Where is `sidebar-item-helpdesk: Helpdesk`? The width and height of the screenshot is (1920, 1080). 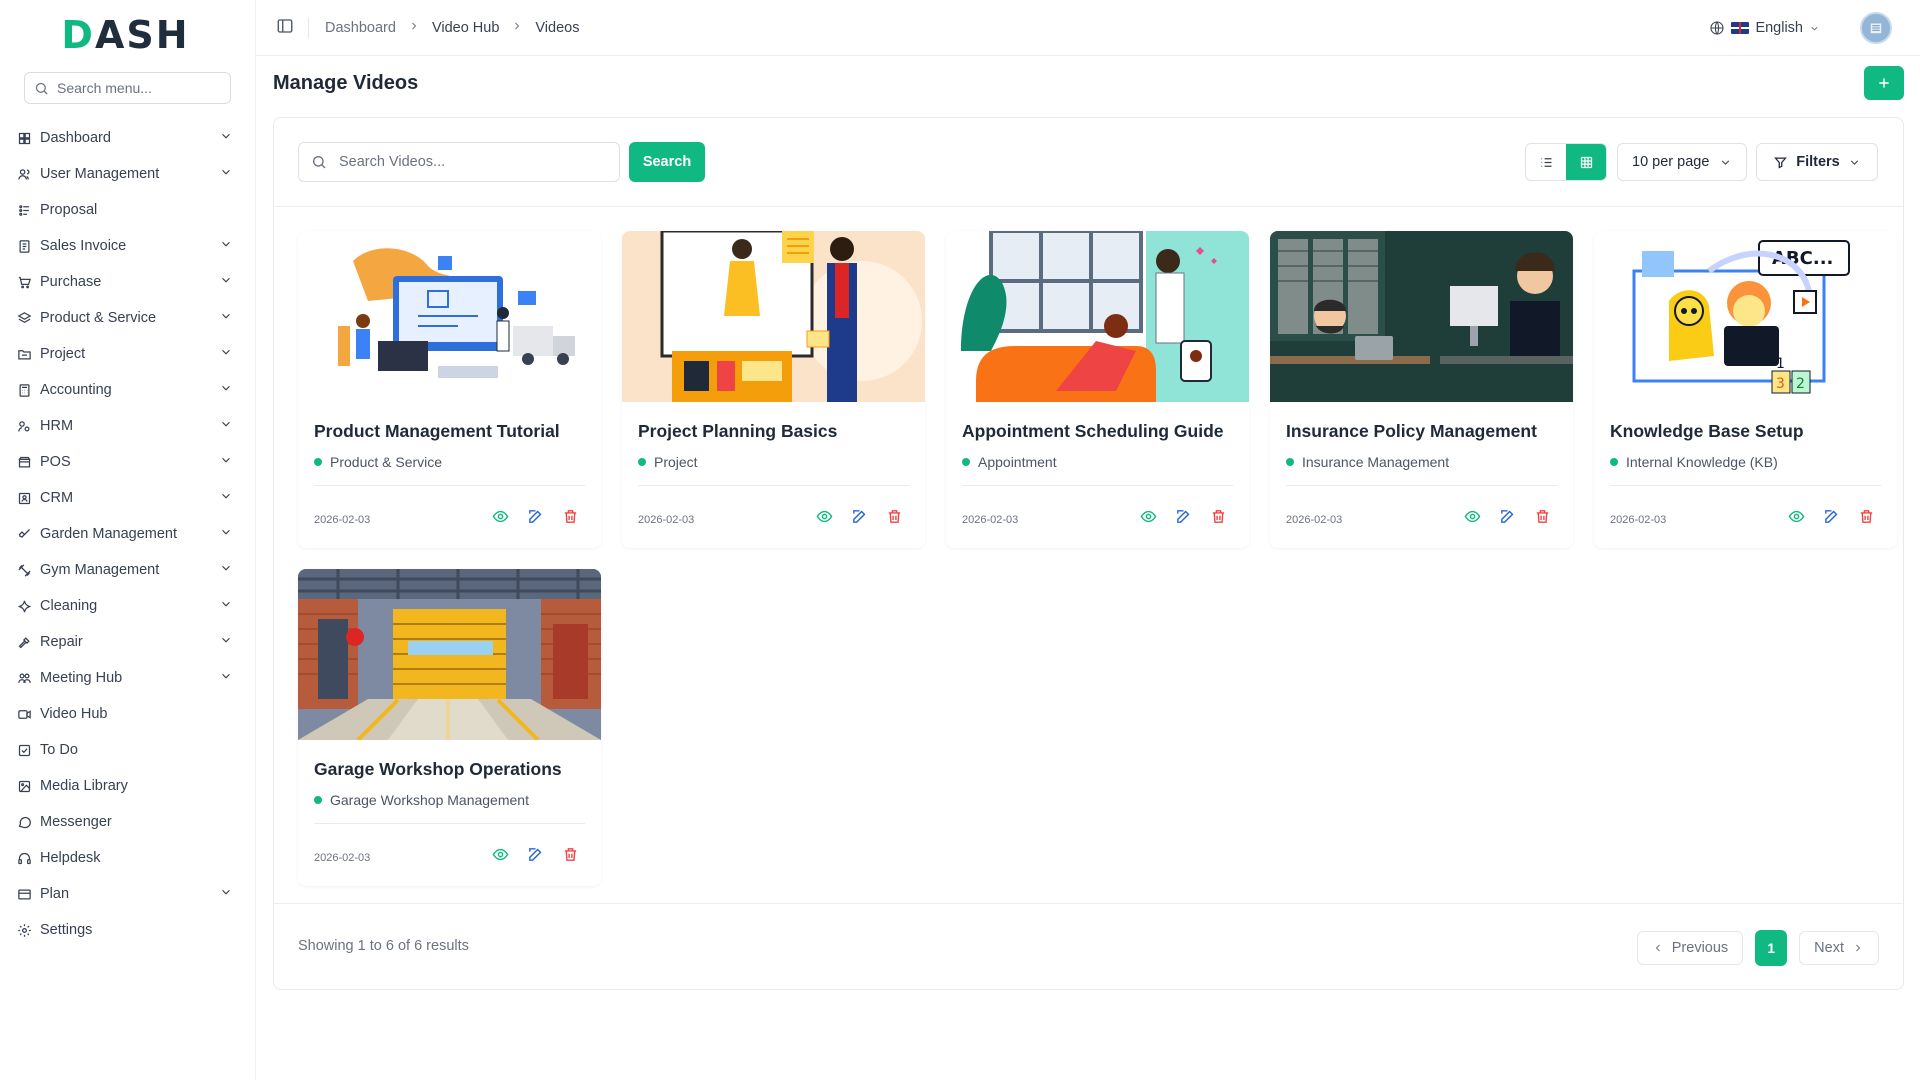
sidebar-item-helpdesk: Helpdesk is located at coordinates (129, 858).